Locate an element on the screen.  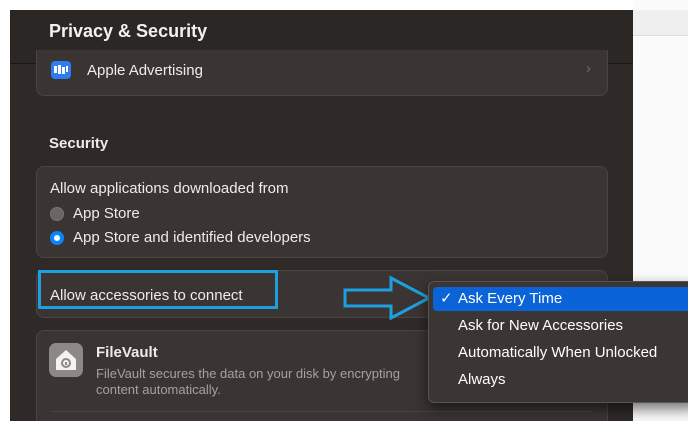
app-store-radio is located at coordinates (57, 214).